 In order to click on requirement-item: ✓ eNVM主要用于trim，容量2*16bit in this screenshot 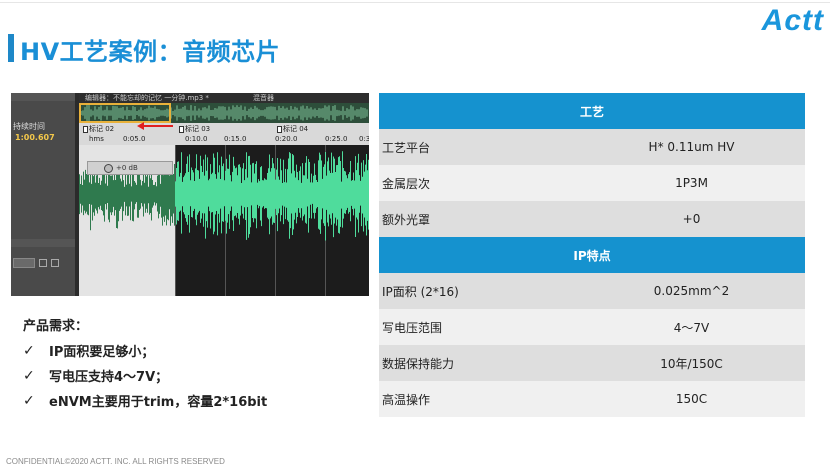, I will do `click(145, 400)`.